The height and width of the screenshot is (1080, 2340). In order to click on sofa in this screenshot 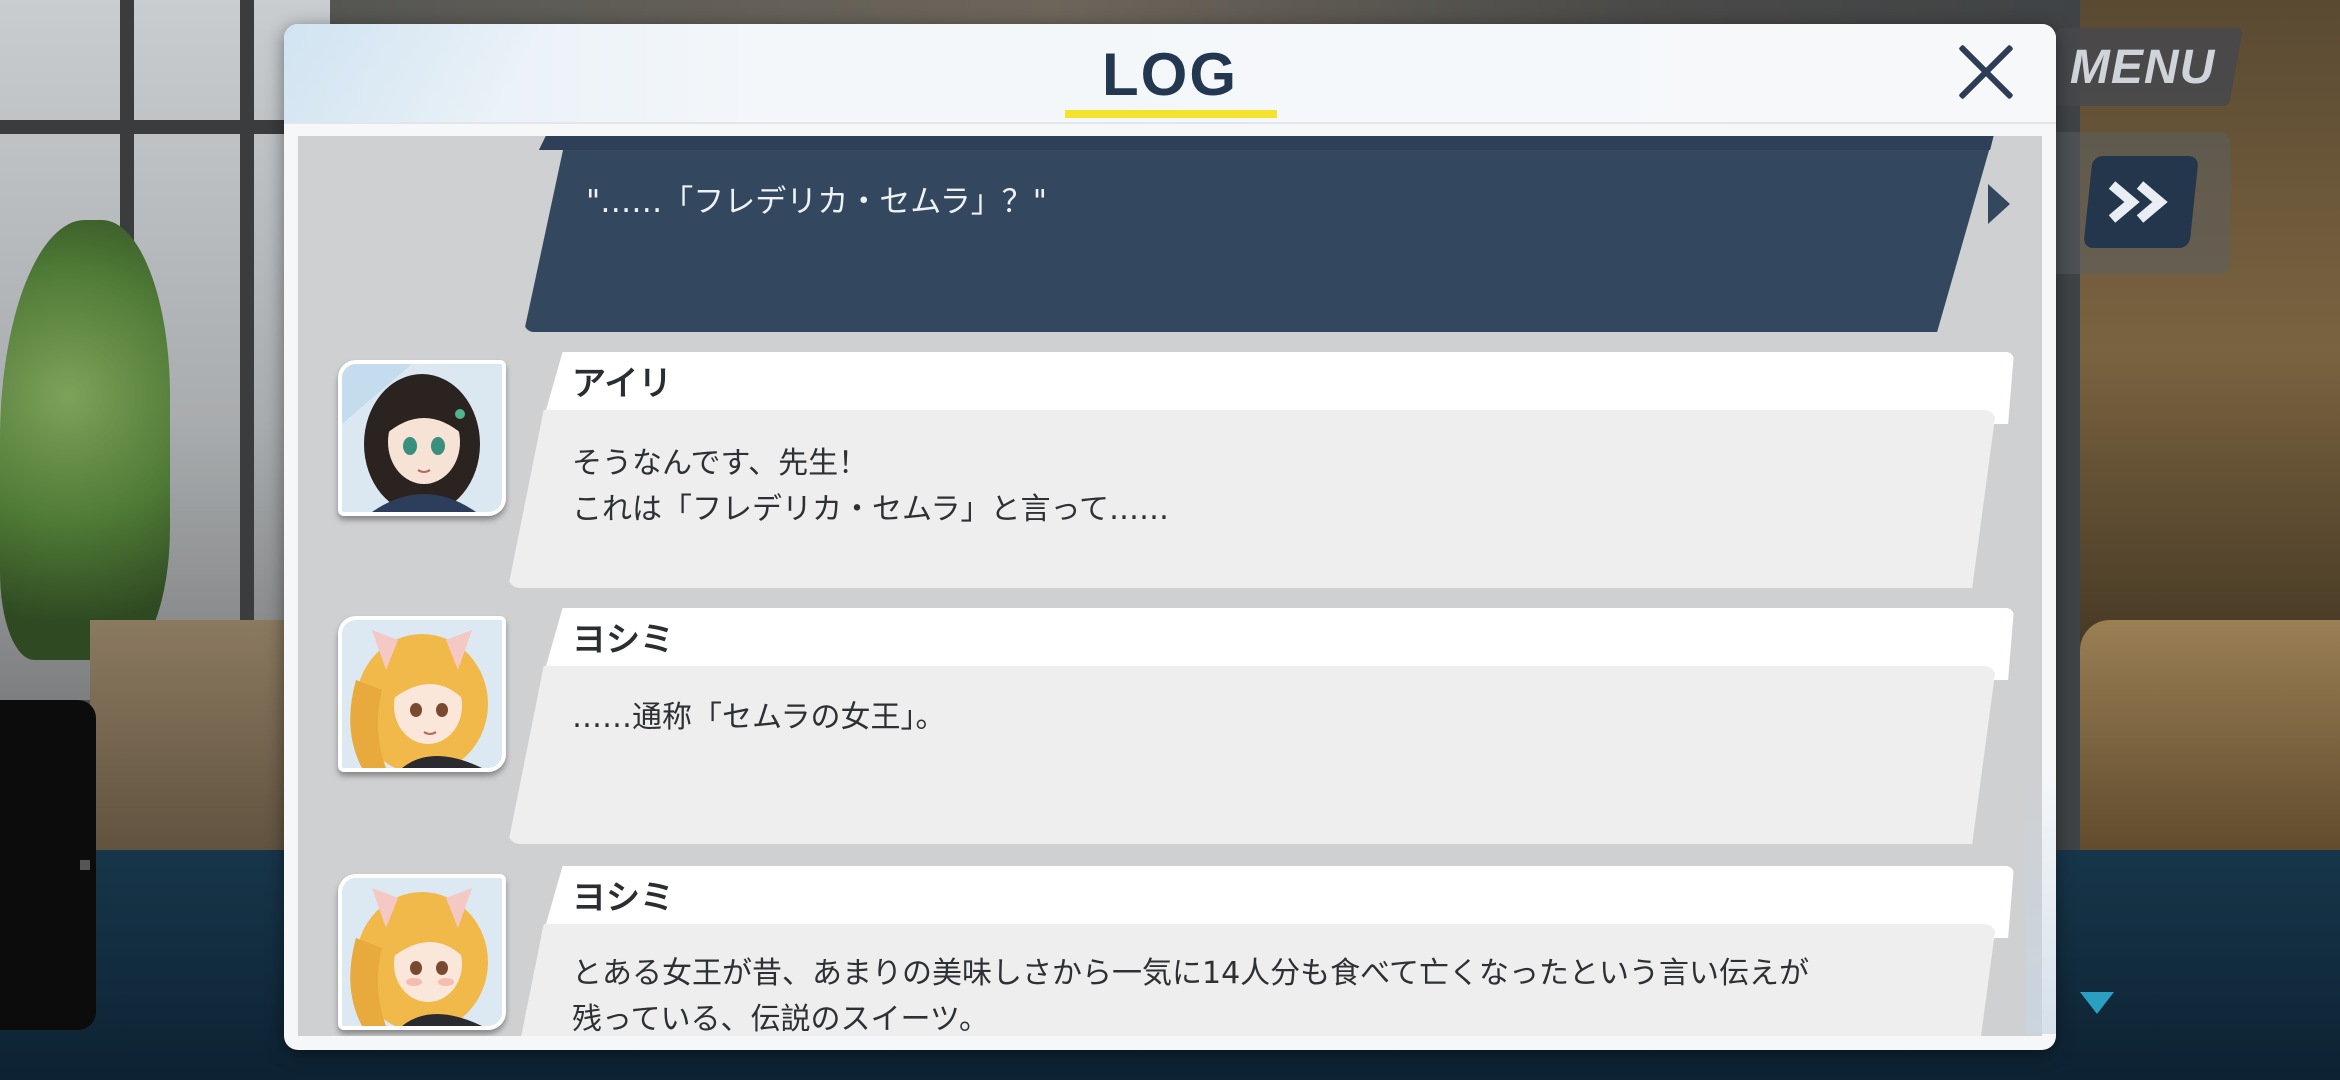, I will do `click(2210, 750)`.